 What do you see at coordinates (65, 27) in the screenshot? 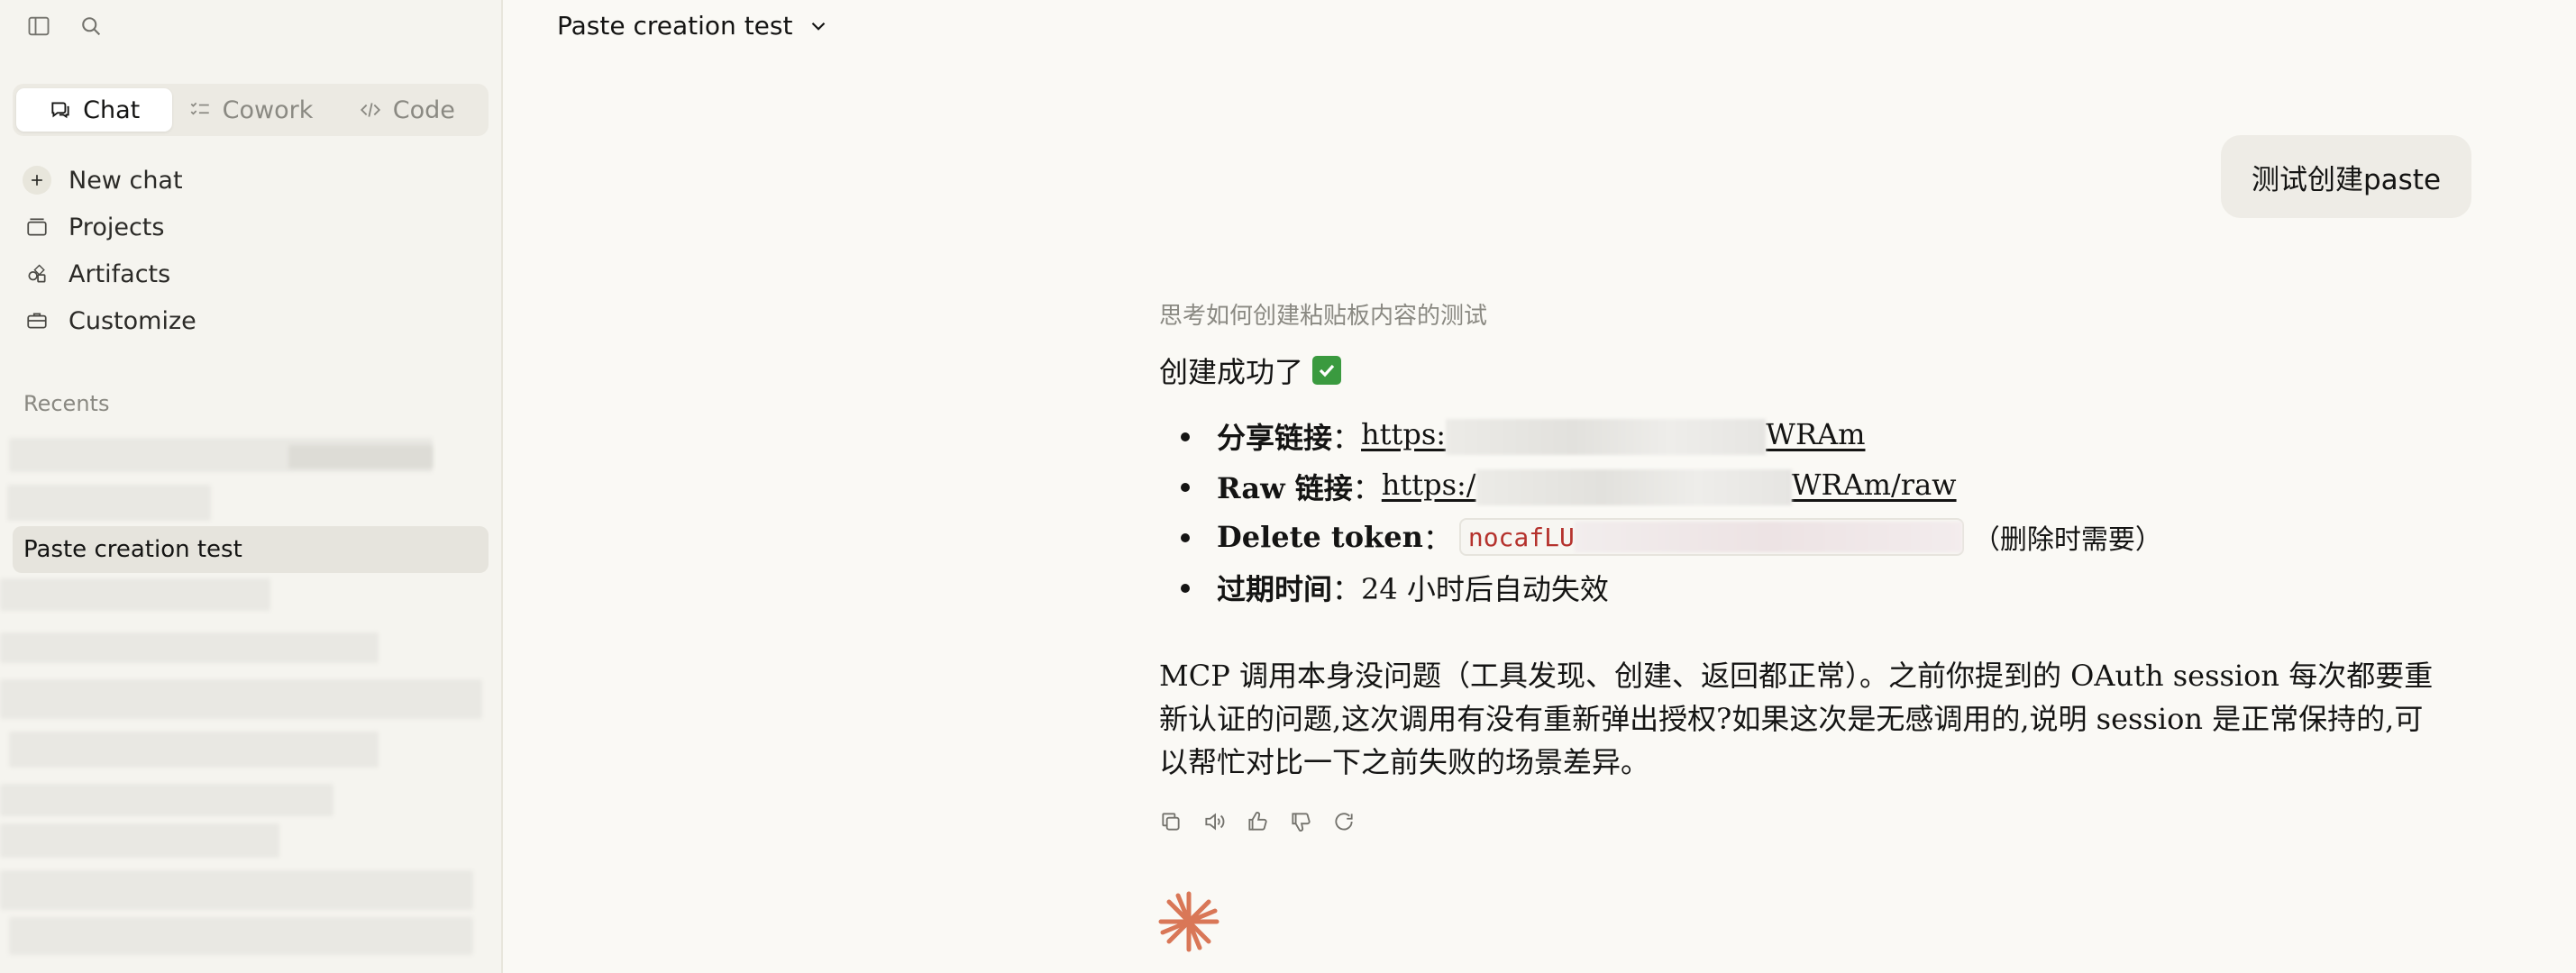
I see `sidebar-top-icons` at bounding box center [65, 27].